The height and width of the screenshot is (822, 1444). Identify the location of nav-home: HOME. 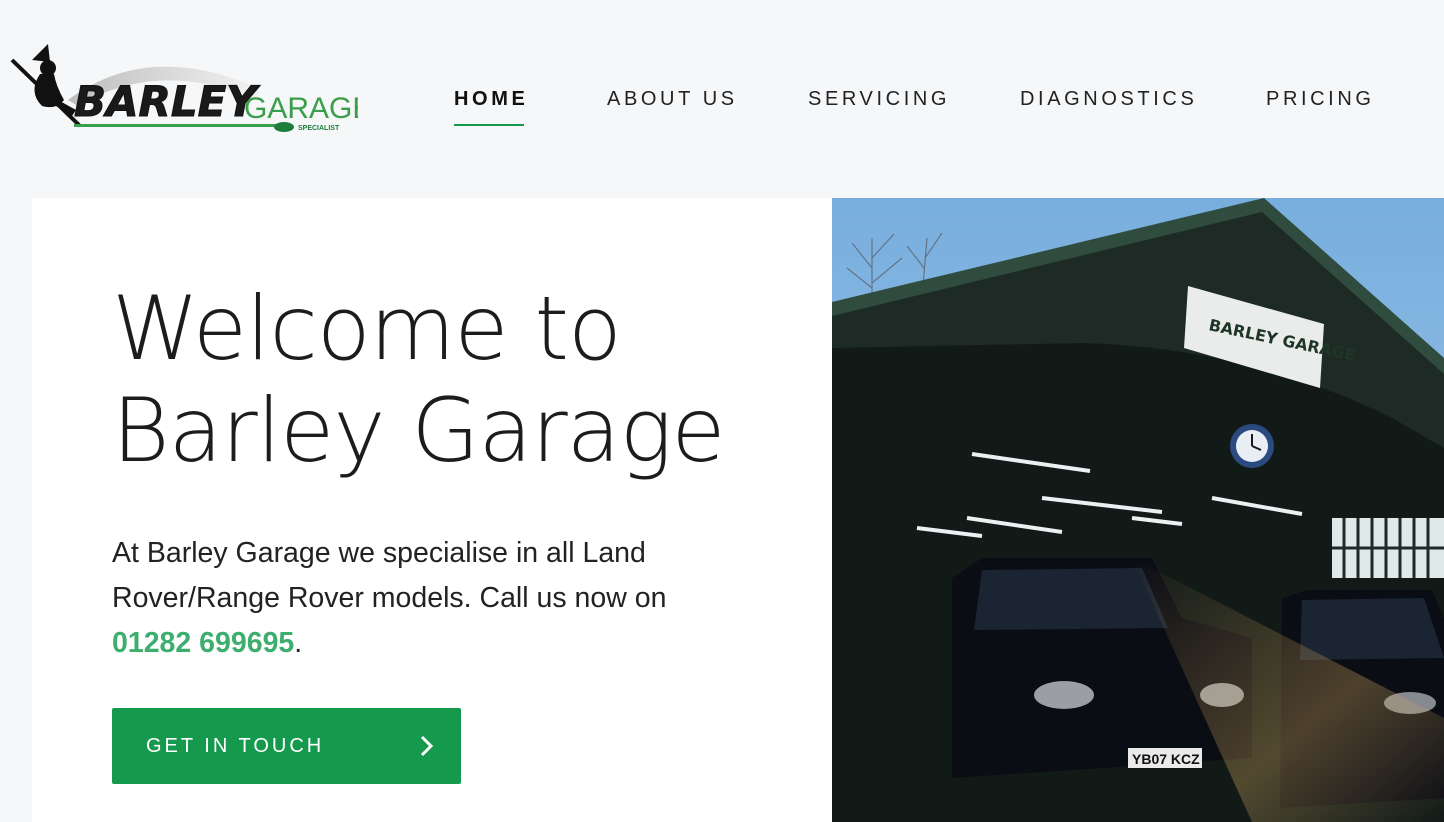
(491, 99).